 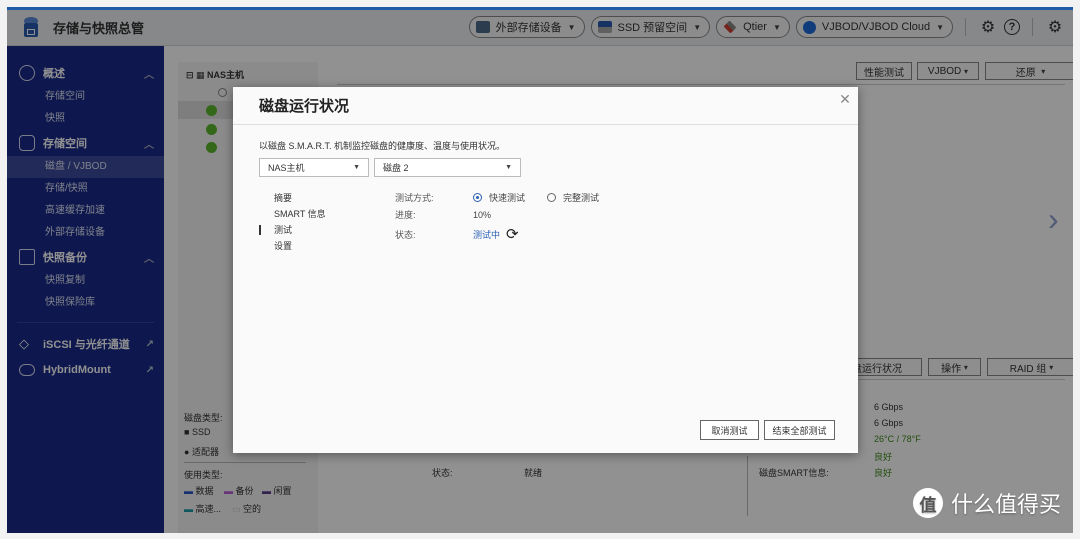 What do you see at coordinates (457, 234) in the screenshot?
I see `status-row: 状态: 测试中 ⟳` at bounding box center [457, 234].